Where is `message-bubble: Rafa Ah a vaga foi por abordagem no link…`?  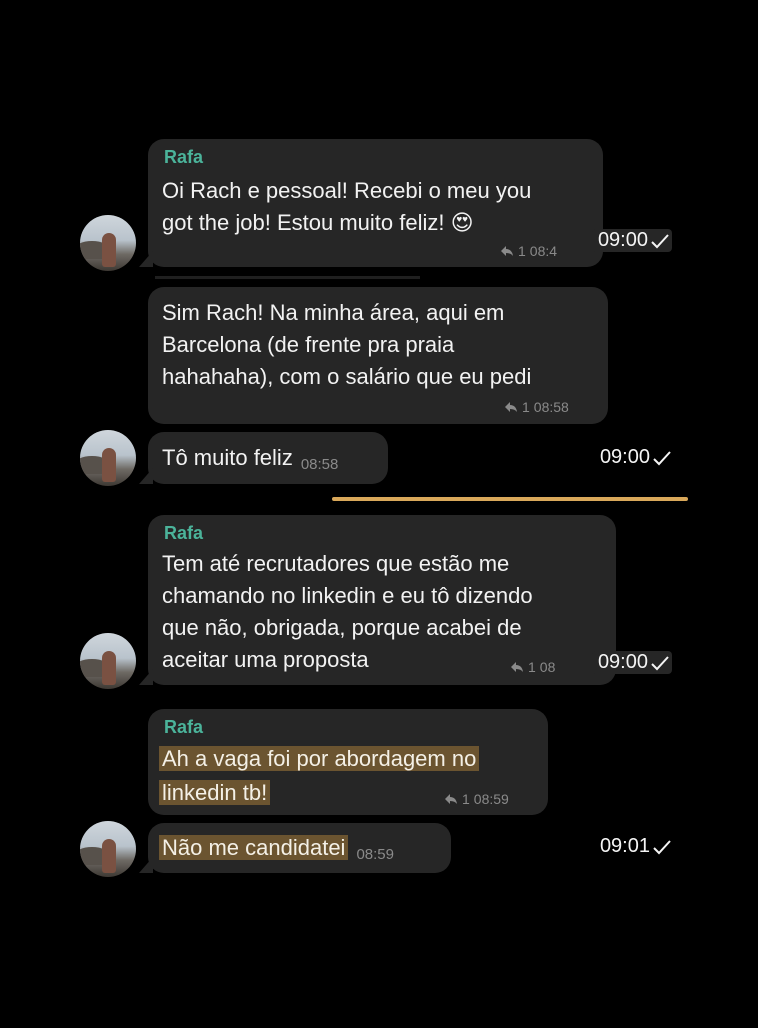 message-bubble: Rafa Ah a vaga foi por abordagem no link… is located at coordinates (348, 762).